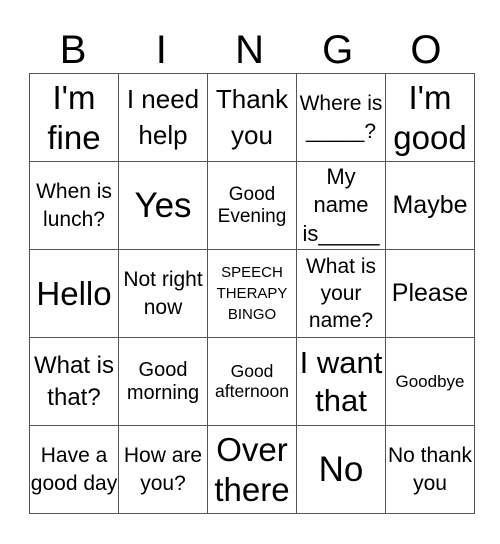 Image resolution: width=500 pixels, height=544 pixels. I want to click on bingo-cell: How are you?, so click(163, 469).